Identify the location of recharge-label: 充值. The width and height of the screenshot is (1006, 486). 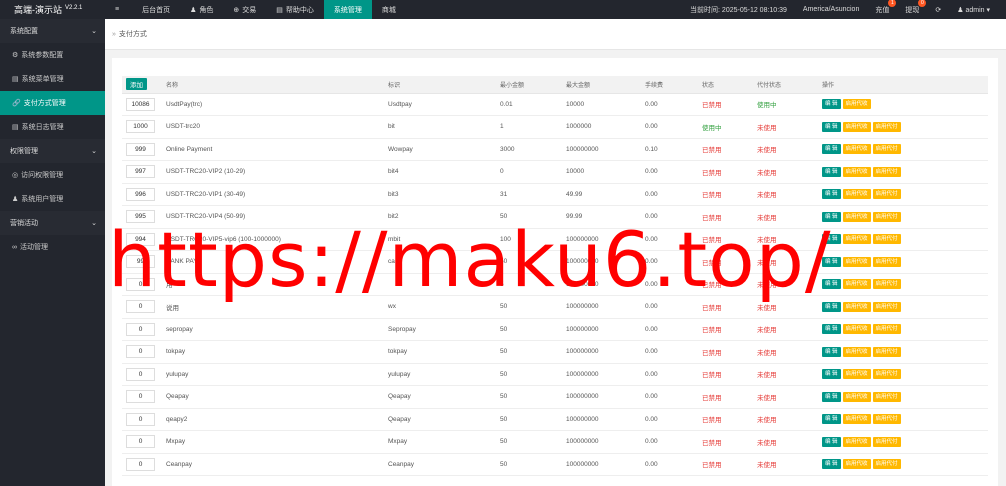
(882, 10).